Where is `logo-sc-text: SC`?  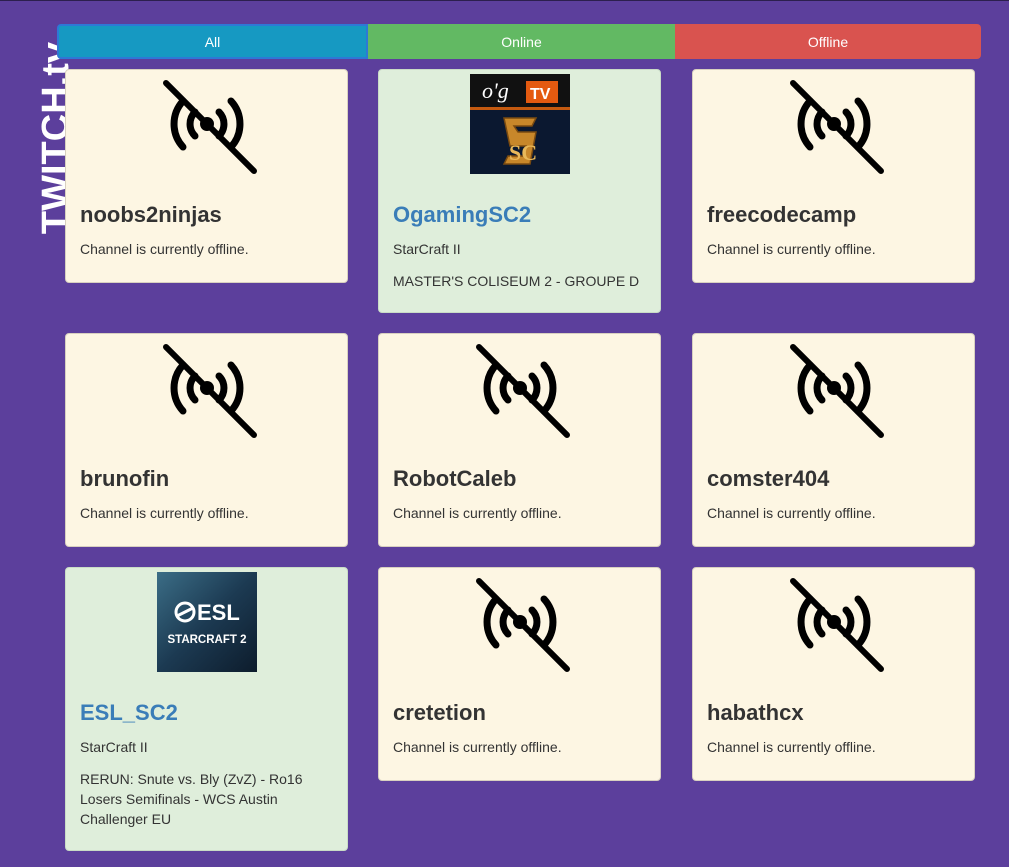
logo-sc-text: SC is located at coordinates (523, 152).